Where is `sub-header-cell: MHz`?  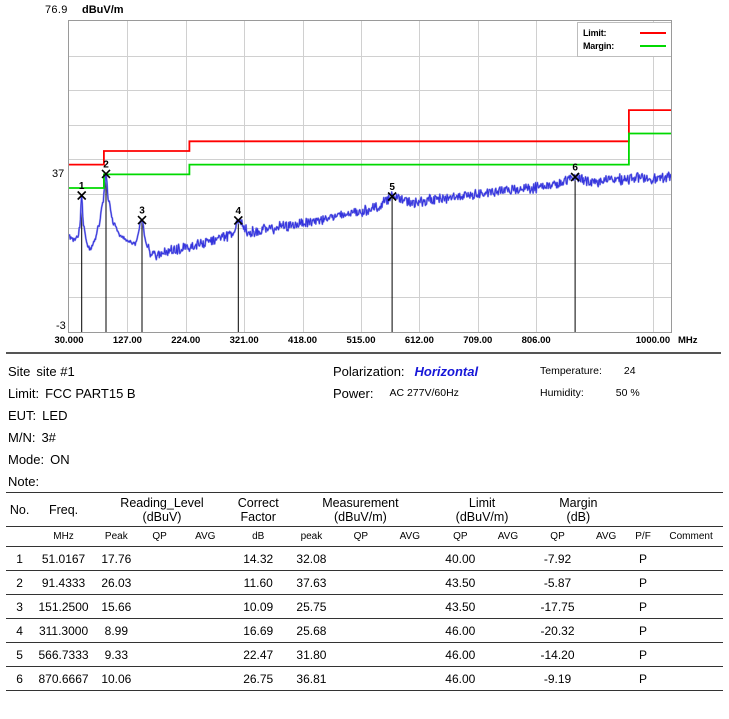 sub-header-cell: MHz is located at coordinates (63, 536).